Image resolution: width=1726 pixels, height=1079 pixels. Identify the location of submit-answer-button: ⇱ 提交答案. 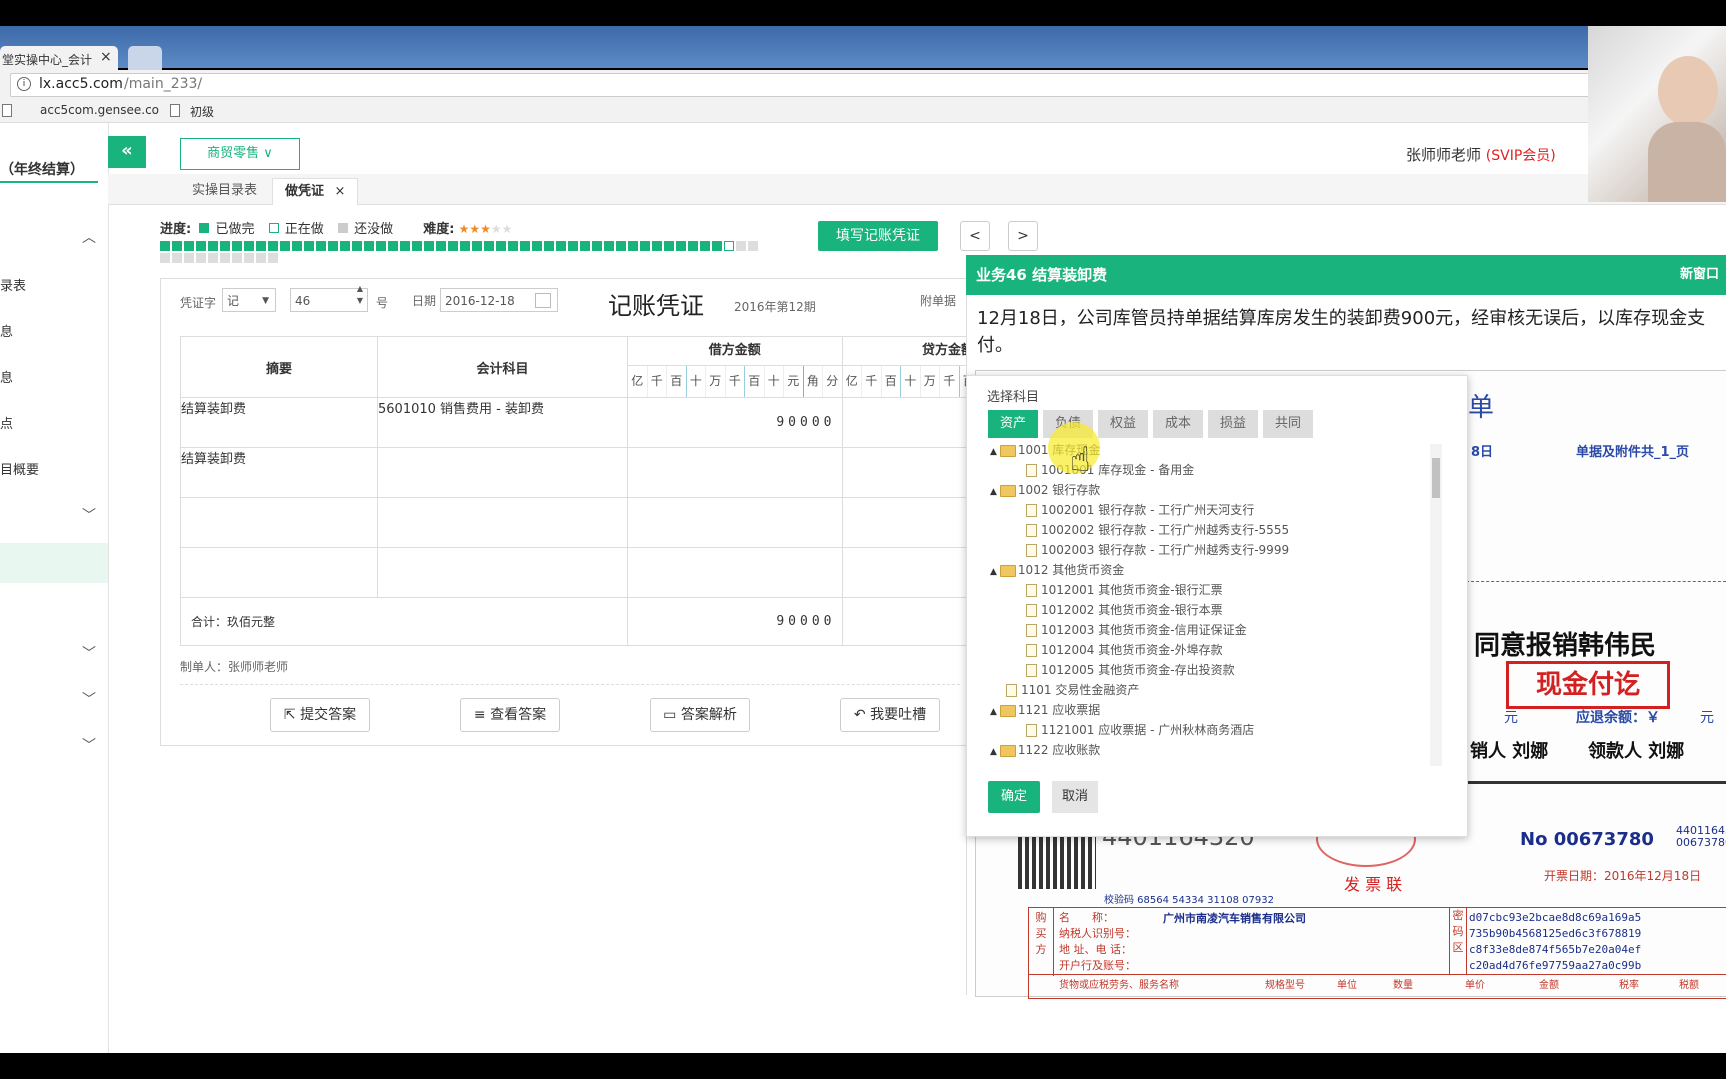
(320, 715).